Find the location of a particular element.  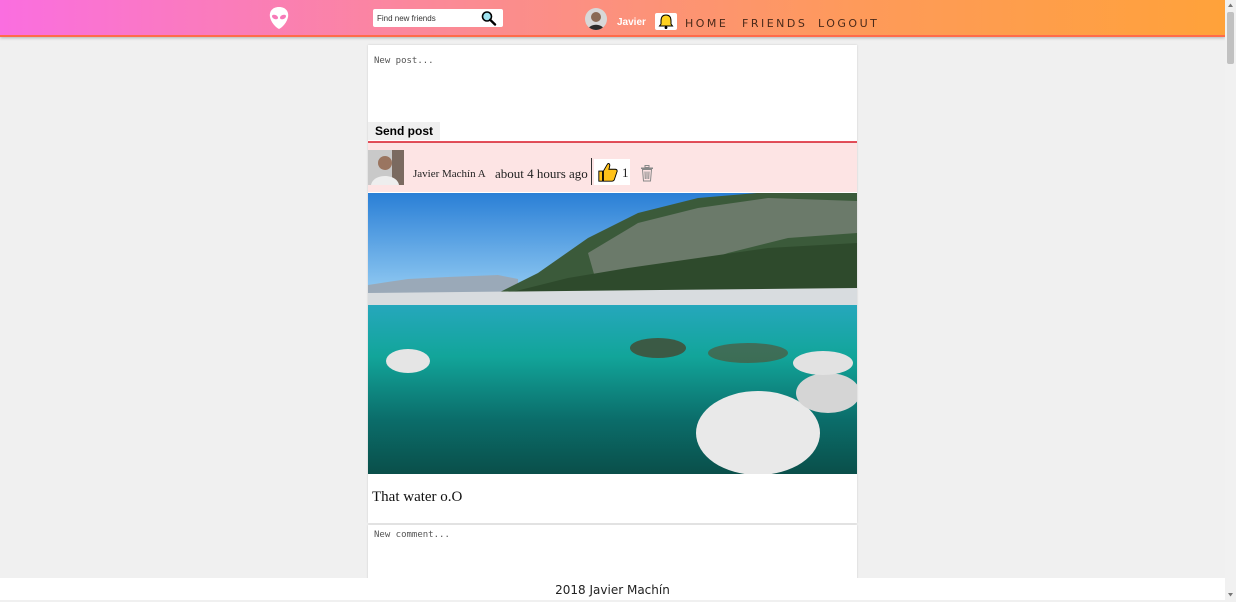

new-post-textarea is located at coordinates (612, 84).